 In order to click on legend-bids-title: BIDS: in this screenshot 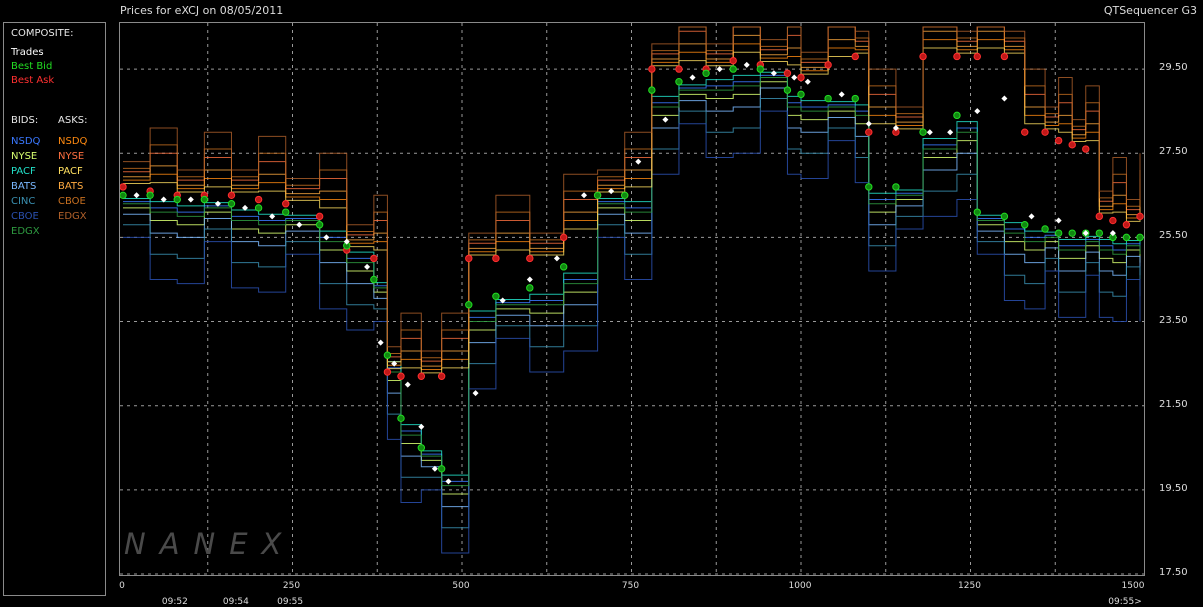, I will do `click(25, 120)`.